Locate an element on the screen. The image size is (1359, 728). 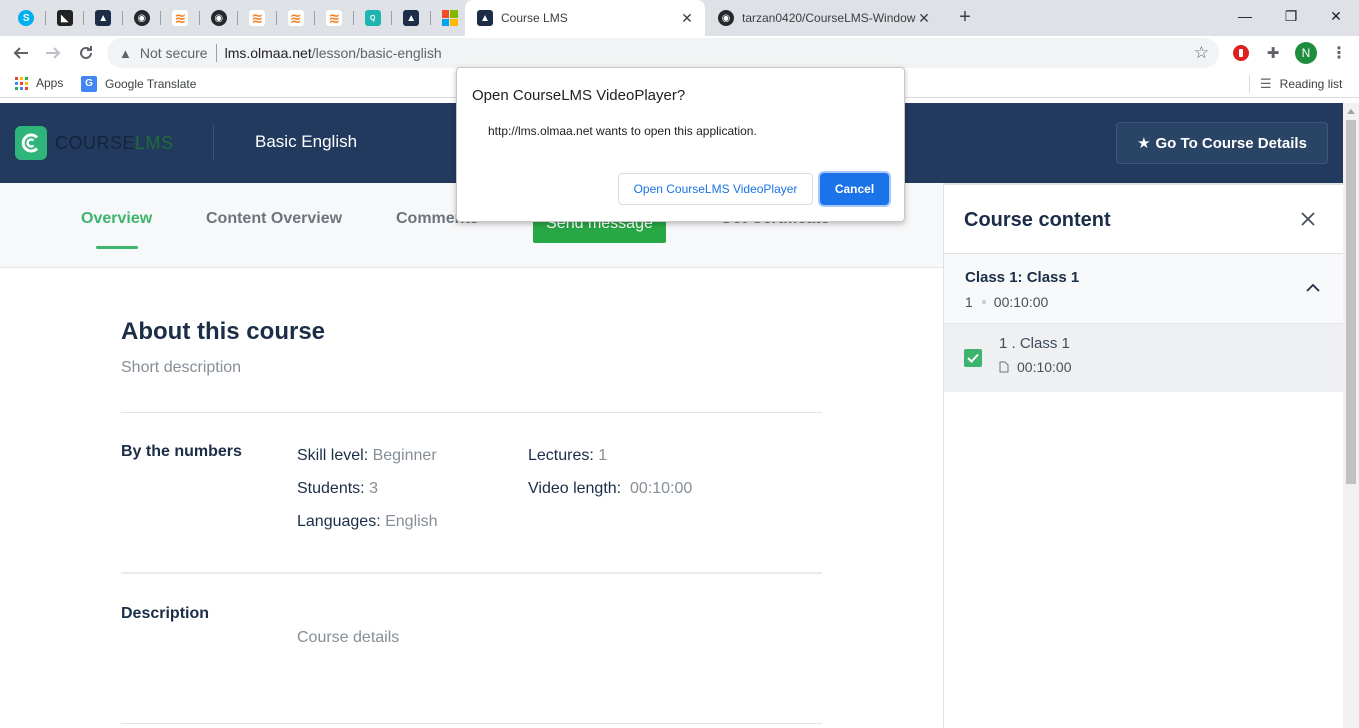
bookmark-google-translate: G Google Translate is located at coordinates (138, 84).